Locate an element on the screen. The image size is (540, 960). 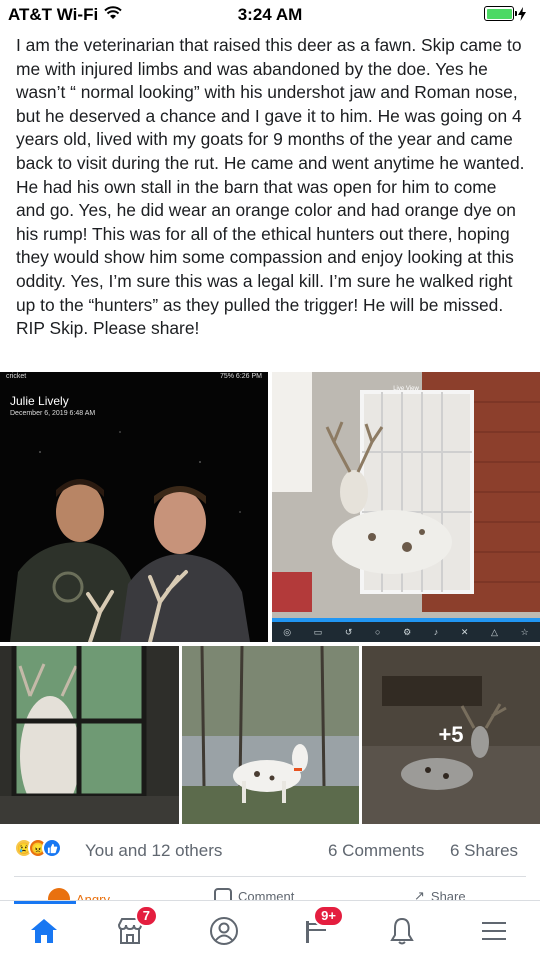
shares-count-link: 6 Shares is located at coordinates (484, 851).